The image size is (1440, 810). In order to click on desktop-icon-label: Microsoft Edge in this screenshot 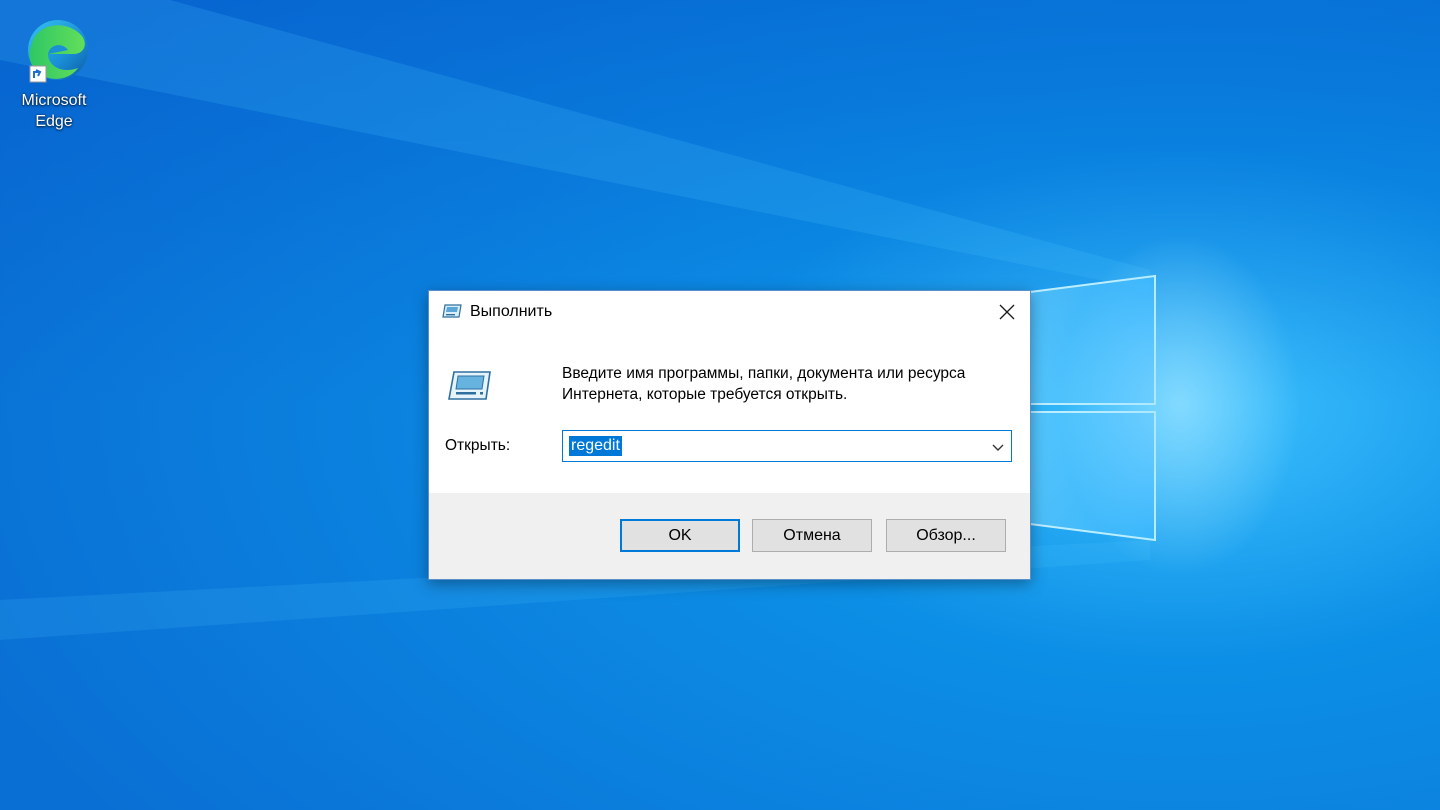, I will do `click(54, 111)`.